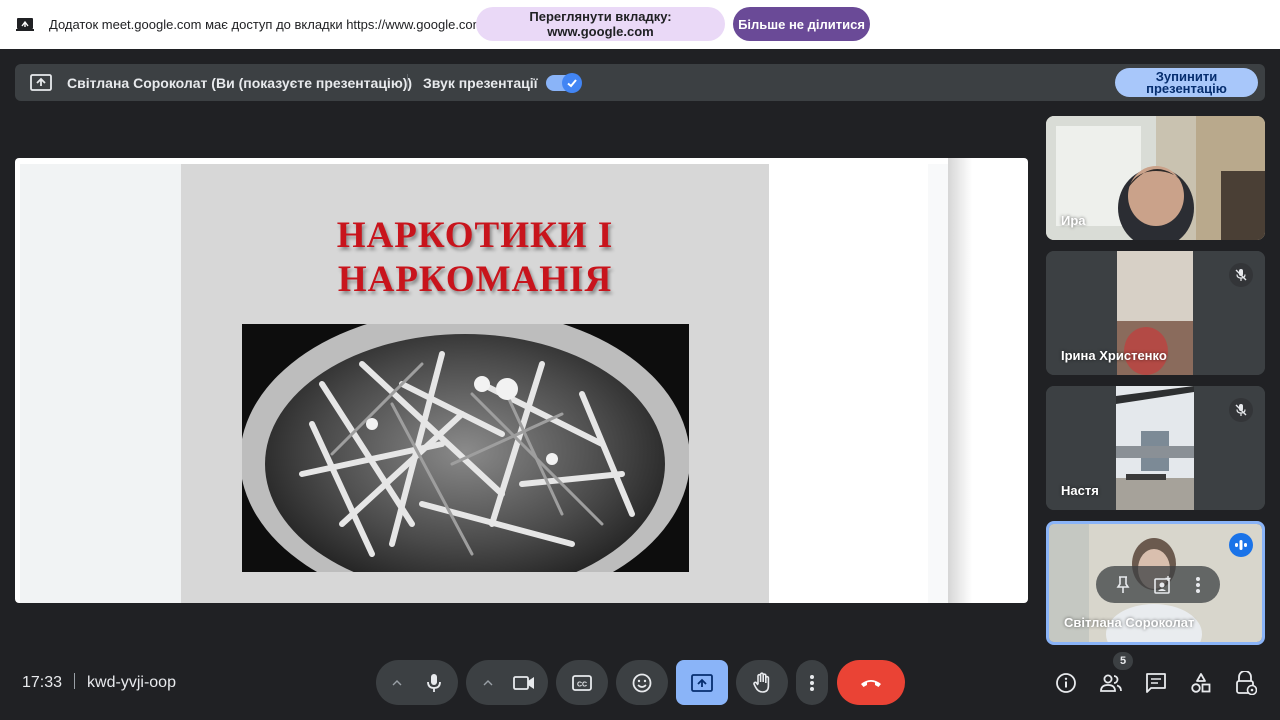 The width and height of the screenshot is (1280, 720). I want to click on present-icon, so click(702, 682).